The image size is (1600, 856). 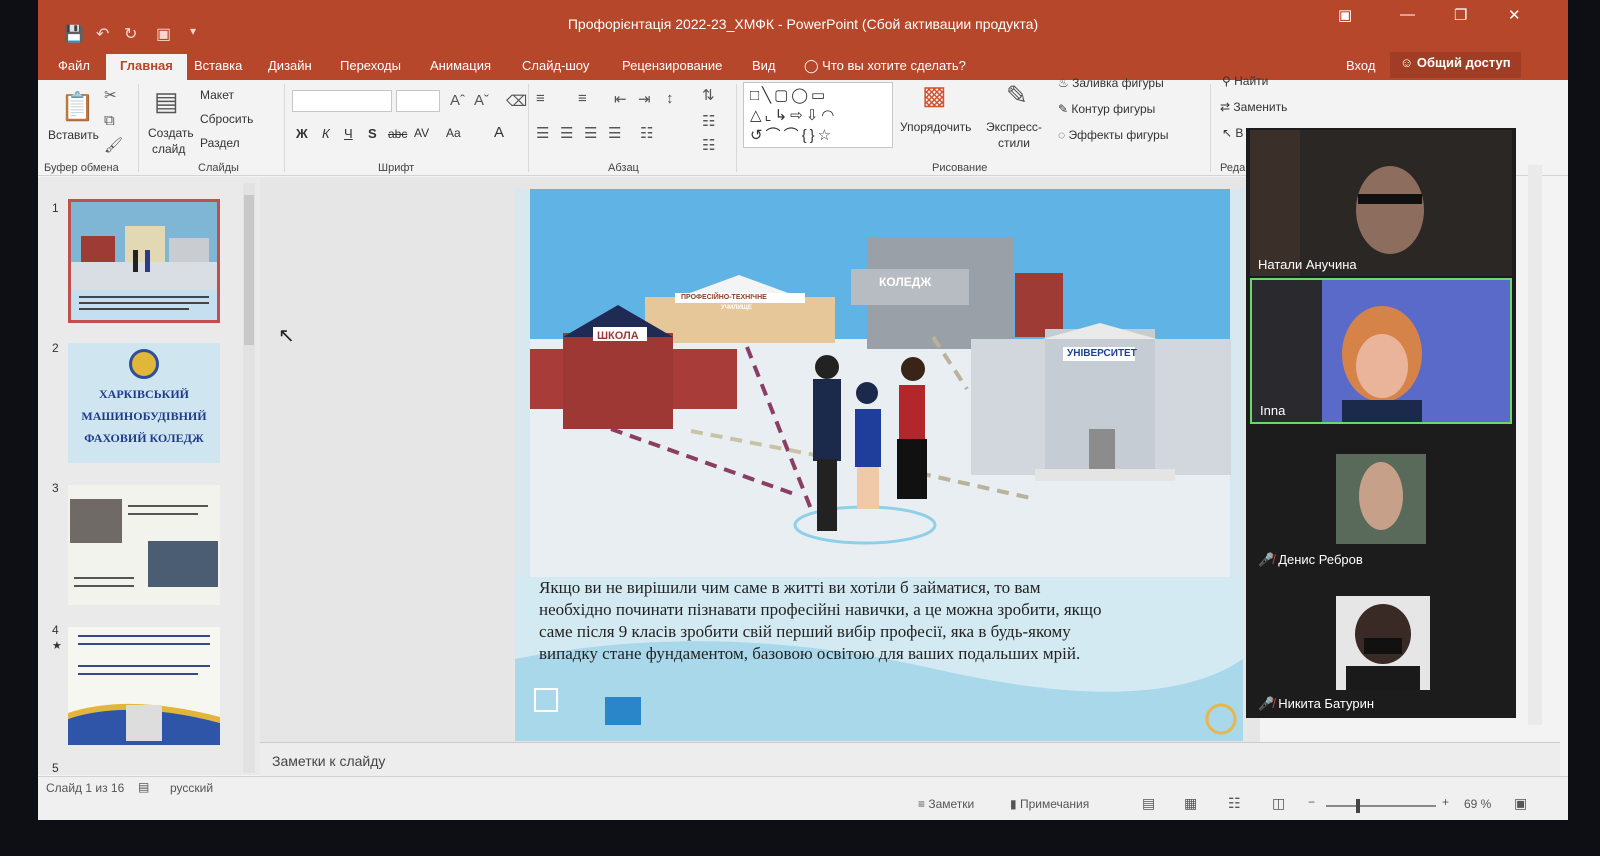 What do you see at coordinates (1014, 127) in the screenshot?
I see `quick-styles-label-1: Экспресс-` at bounding box center [1014, 127].